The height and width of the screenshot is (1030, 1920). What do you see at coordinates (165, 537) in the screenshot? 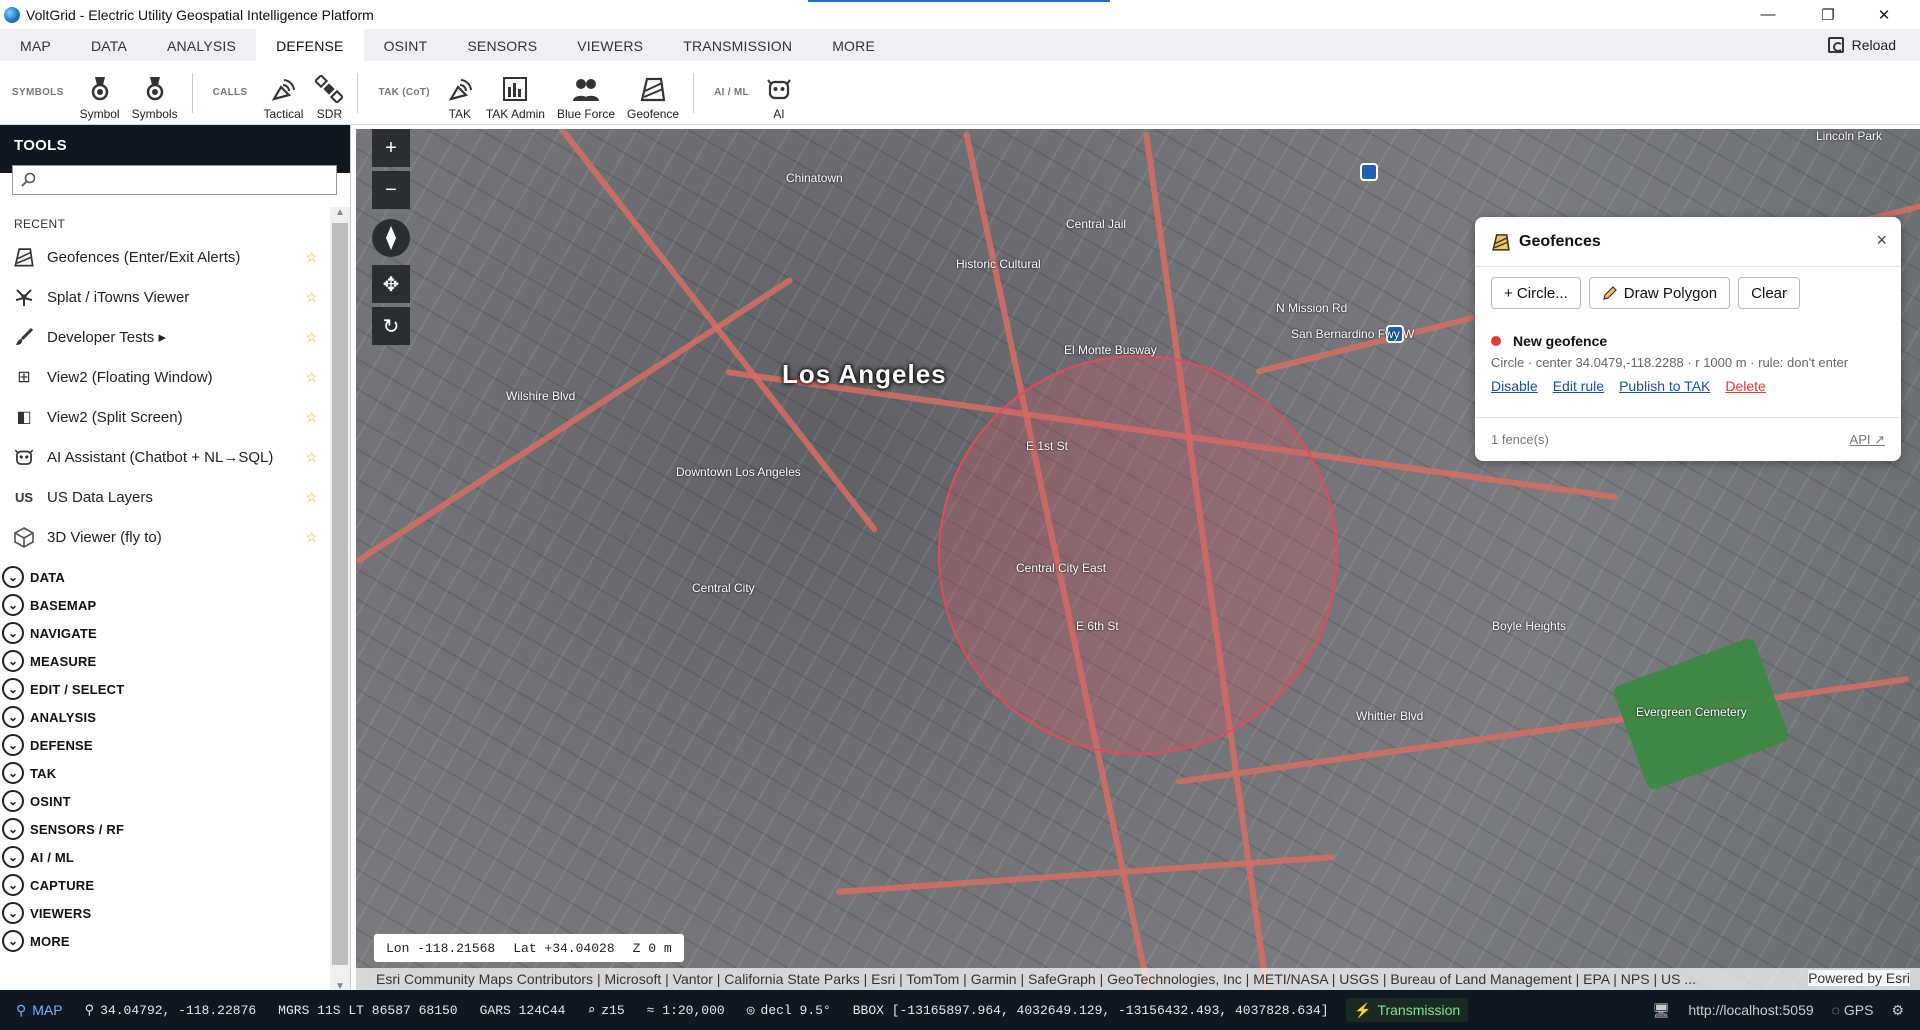
I see `tool-3d-viewer: 3D Viewer (fly to) ☆` at bounding box center [165, 537].